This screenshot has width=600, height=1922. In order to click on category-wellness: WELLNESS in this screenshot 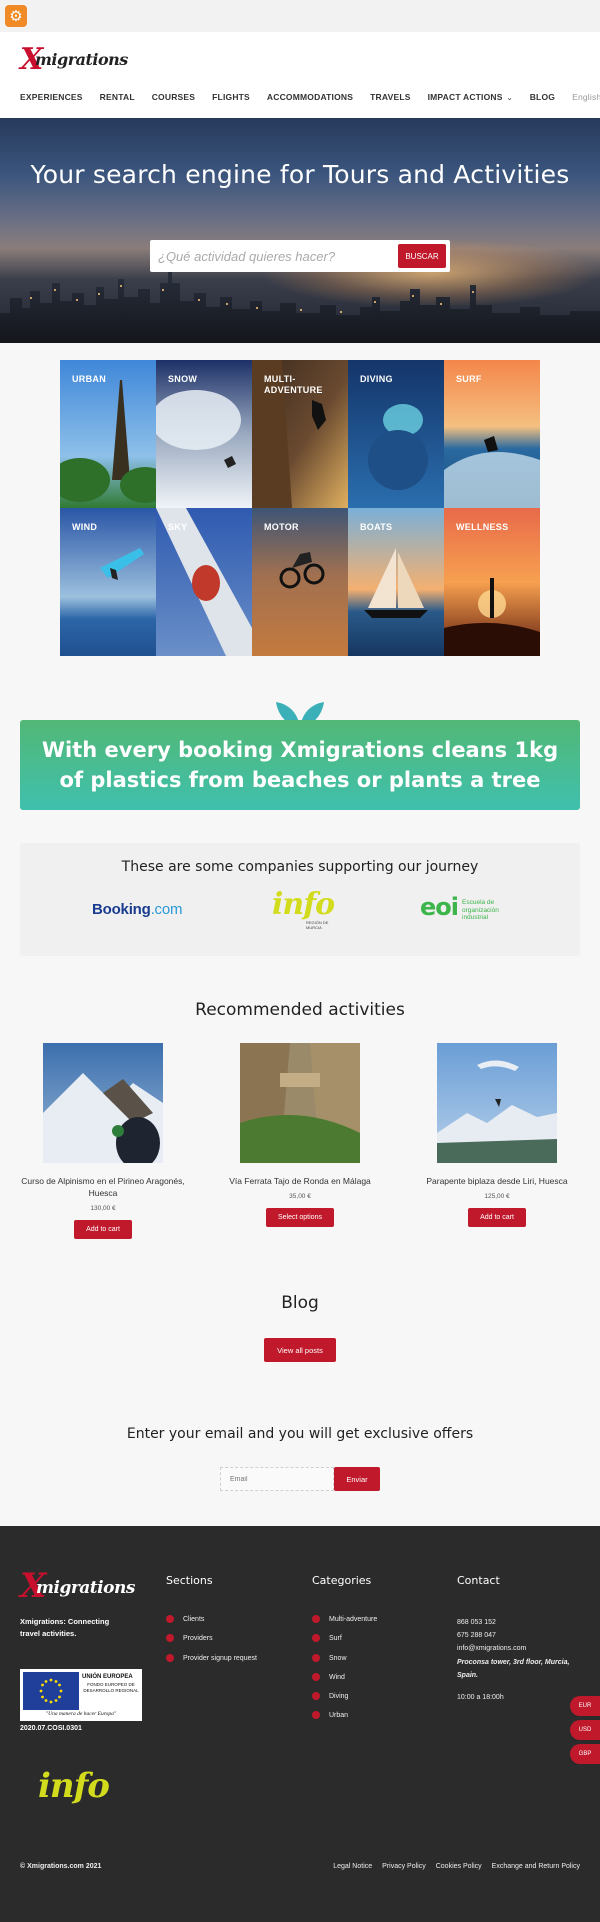, I will do `click(492, 582)`.